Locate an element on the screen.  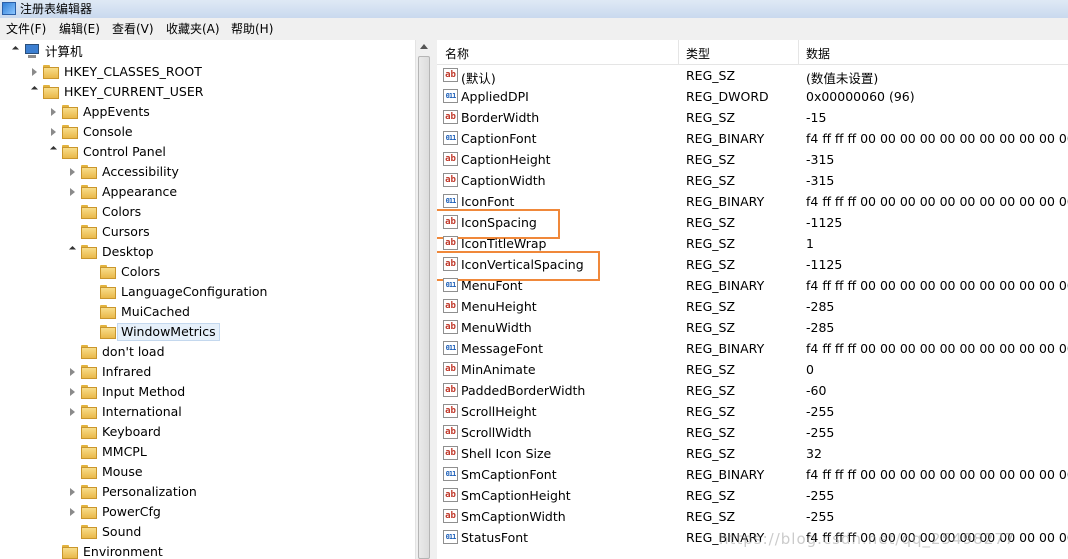
tree-scrollbar is located at coordinates (423, 299).